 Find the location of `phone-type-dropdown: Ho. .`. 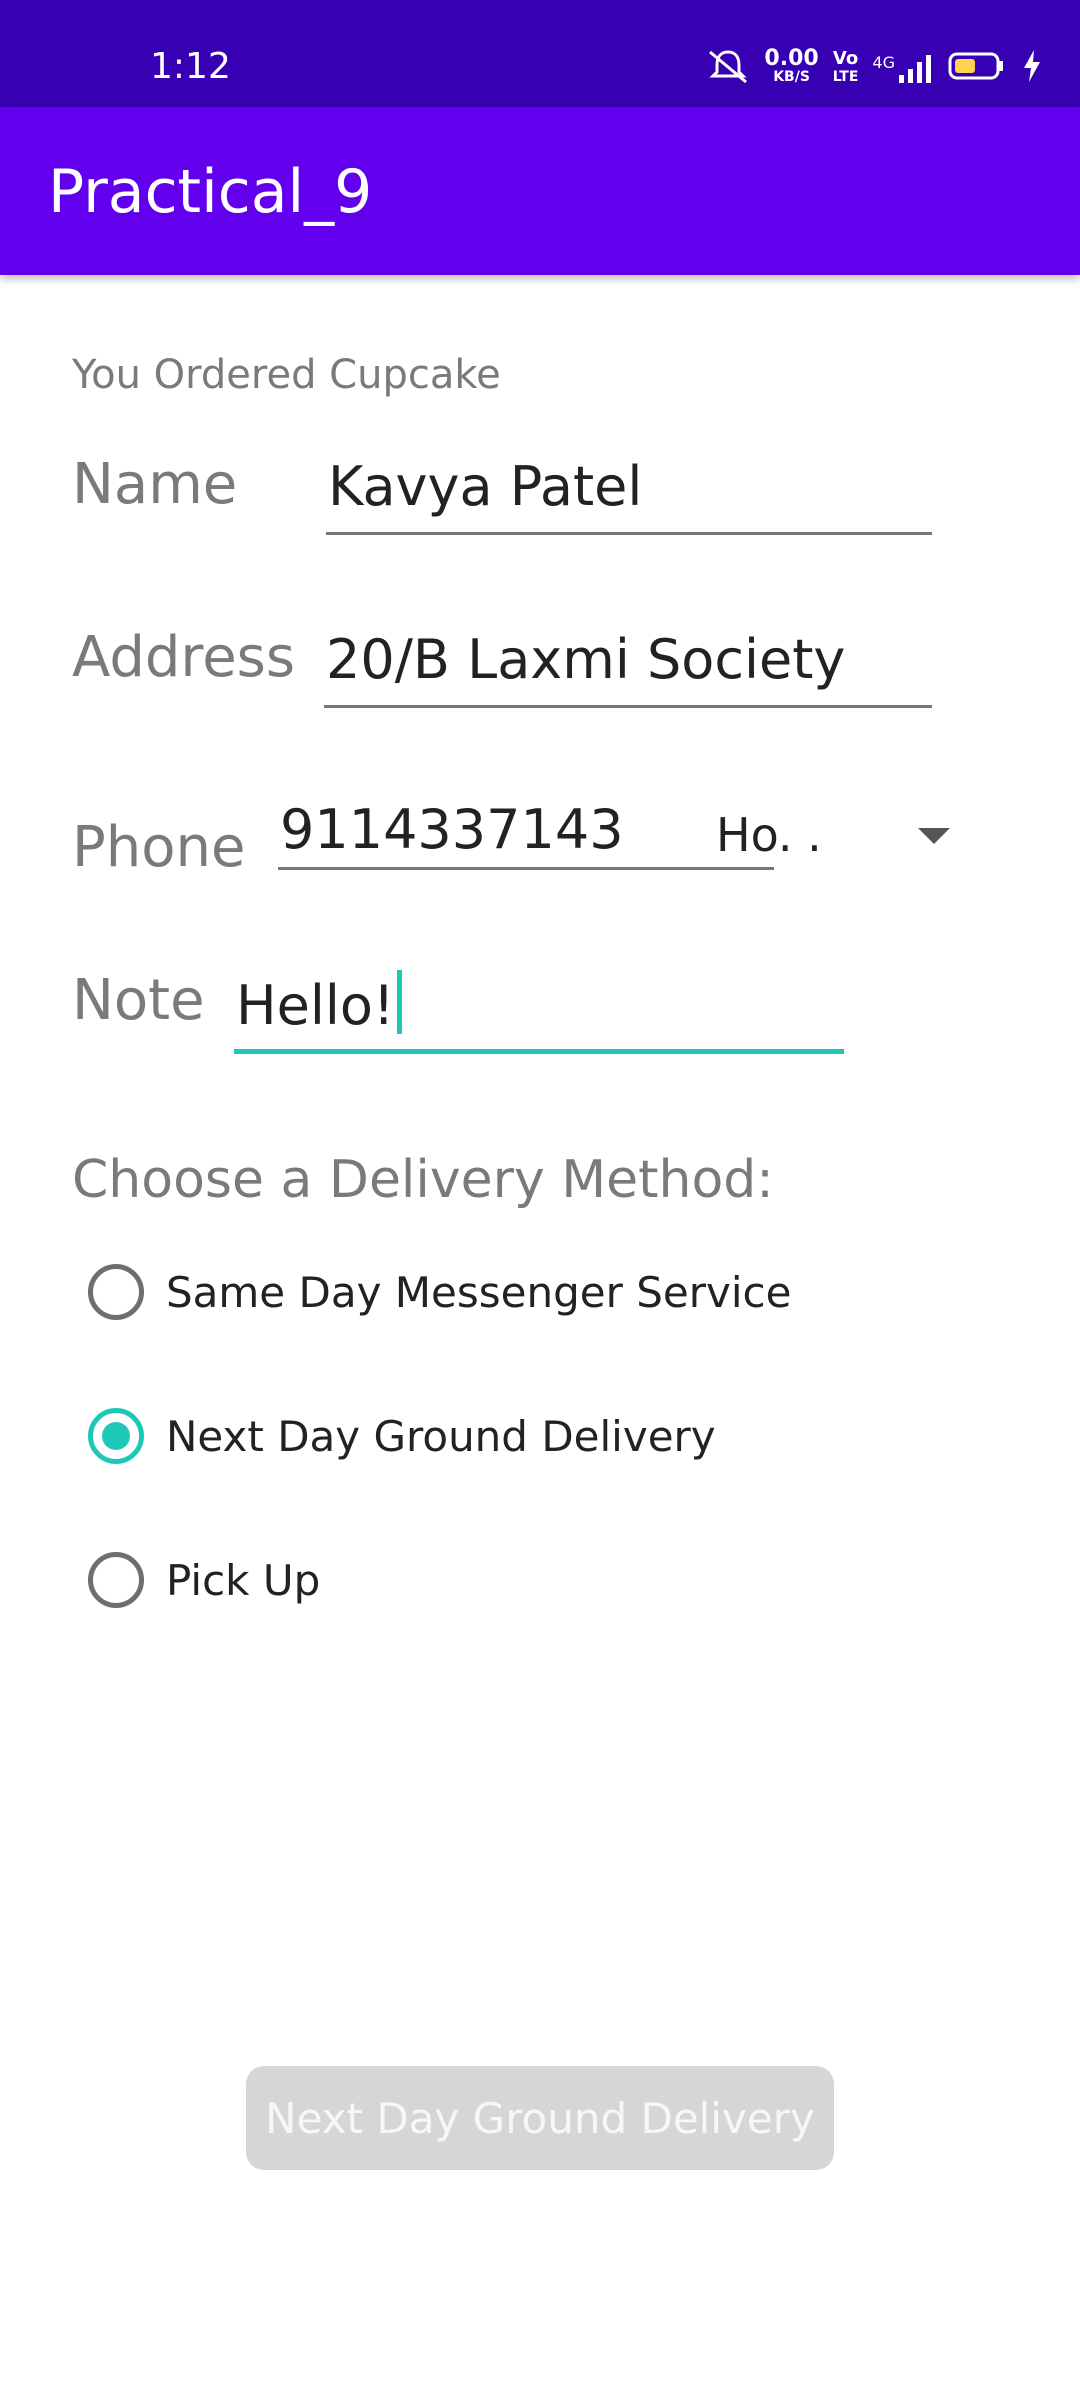

phone-type-dropdown: Ho. . is located at coordinates (769, 835).